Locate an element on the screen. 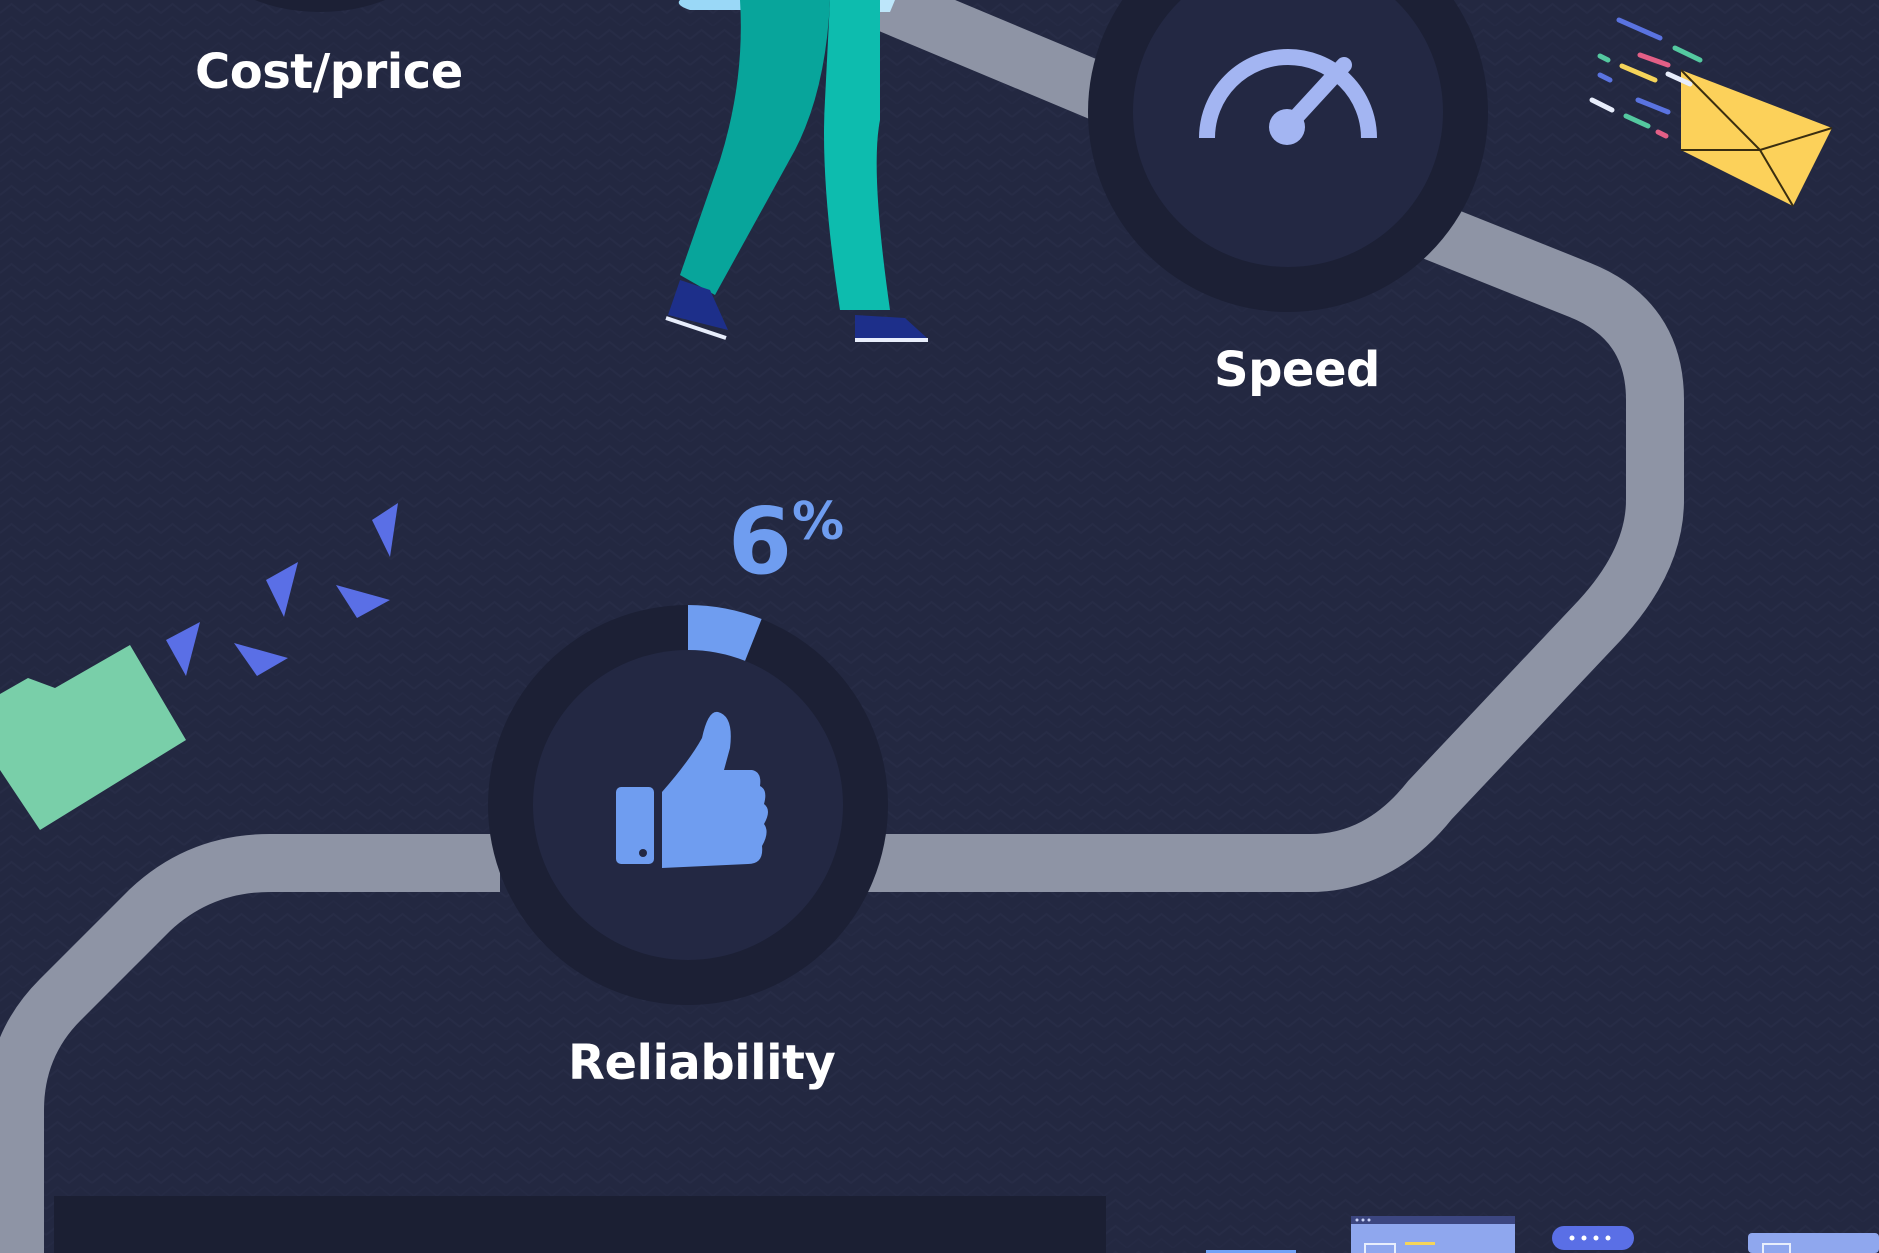 This screenshot has width=1879, height=1253. reliability-circle is located at coordinates (688, 805).